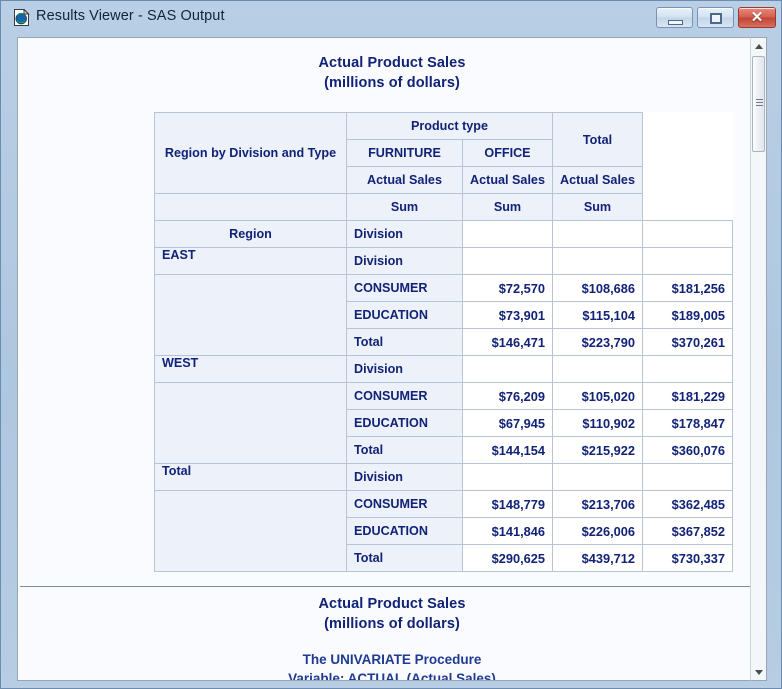  What do you see at coordinates (507, 504) in the screenshot?
I see `cell-furniture: $148,779` at bounding box center [507, 504].